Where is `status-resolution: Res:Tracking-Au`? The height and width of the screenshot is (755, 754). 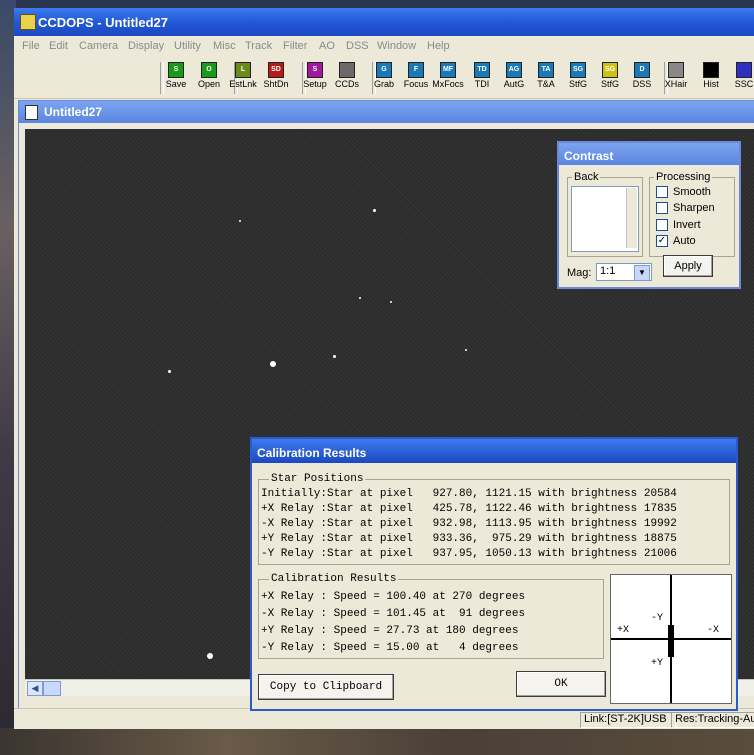
status-resolution: Res:Tracking-Au is located at coordinates (712, 720).